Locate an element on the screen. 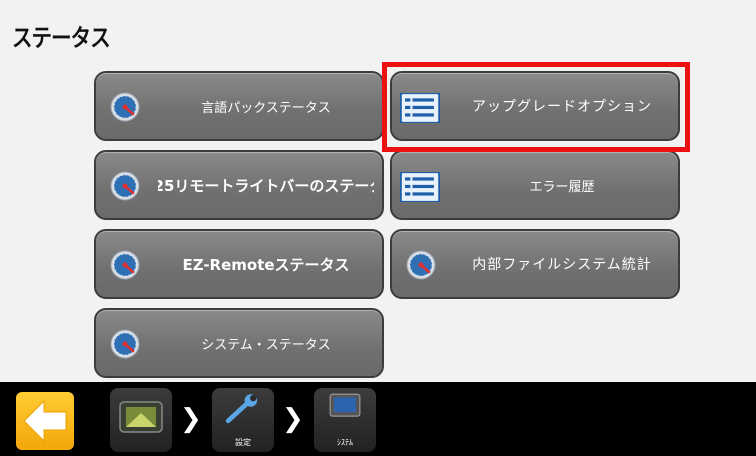 This screenshot has width=756, height=456. wrench-icon is located at coordinates (241, 409).